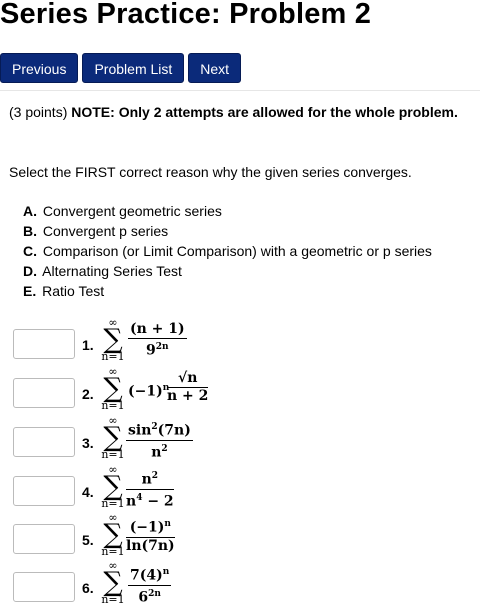  What do you see at coordinates (133, 68) in the screenshot?
I see `problem-list-button: Problem List` at bounding box center [133, 68].